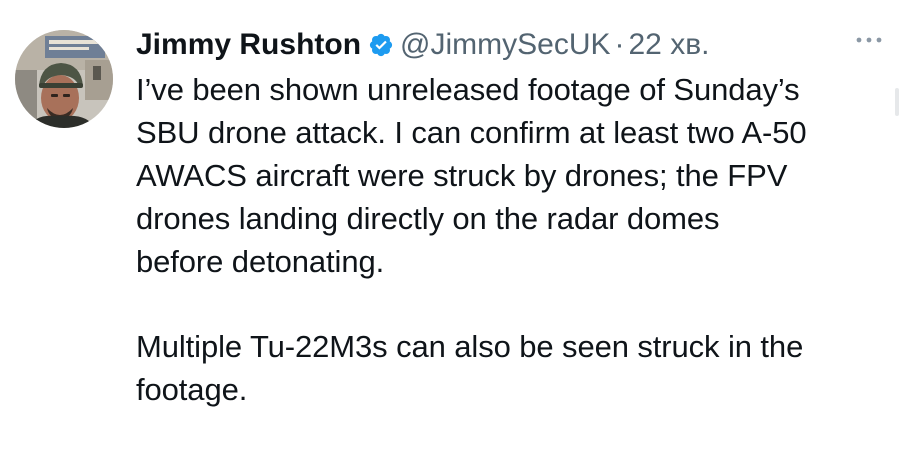 The width and height of the screenshot is (903, 454). What do you see at coordinates (669, 45) in the screenshot?
I see `timestamp: 22 хв.` at bounding box center [669, 45].